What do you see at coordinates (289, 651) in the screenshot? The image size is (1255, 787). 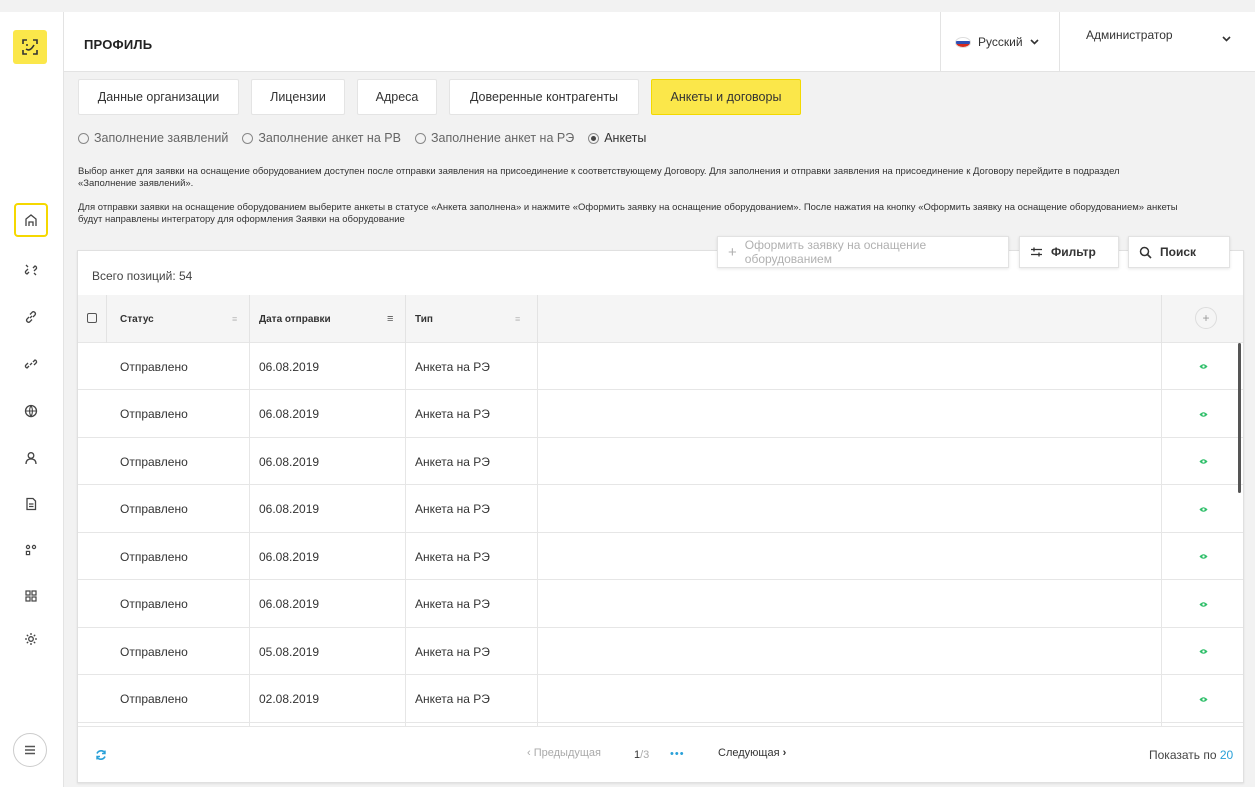 I see `date-cell: 05.08.2019` at bounding box center [289, 651].